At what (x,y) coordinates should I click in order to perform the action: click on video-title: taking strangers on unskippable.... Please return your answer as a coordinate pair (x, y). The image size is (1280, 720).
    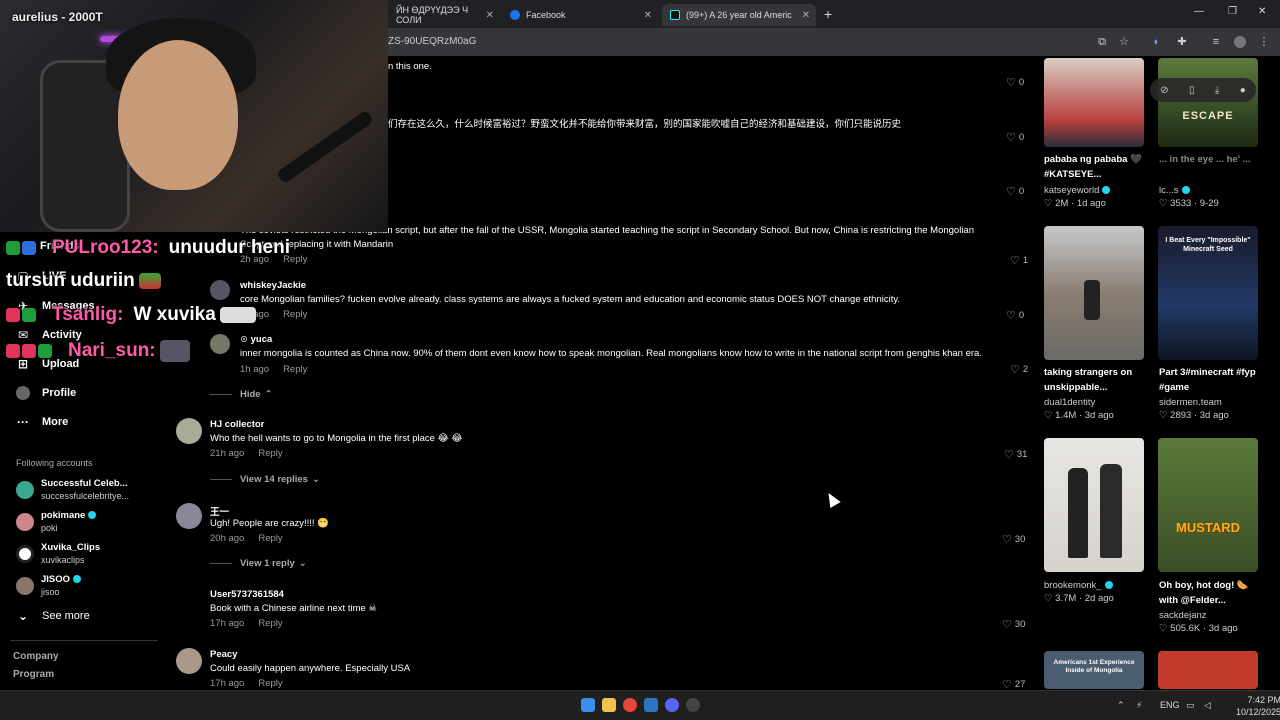
    Looking at the image, I should click on (1099, 380).